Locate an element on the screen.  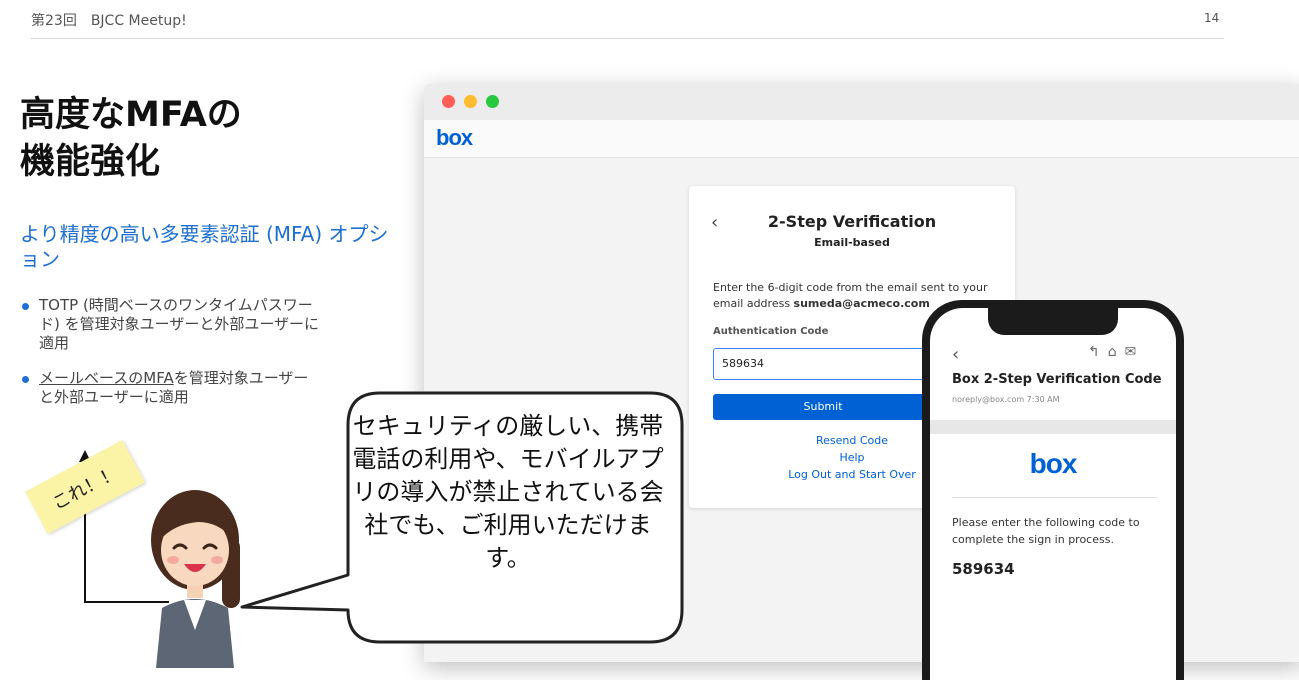
header-divider is located at coordinates (627, 38).